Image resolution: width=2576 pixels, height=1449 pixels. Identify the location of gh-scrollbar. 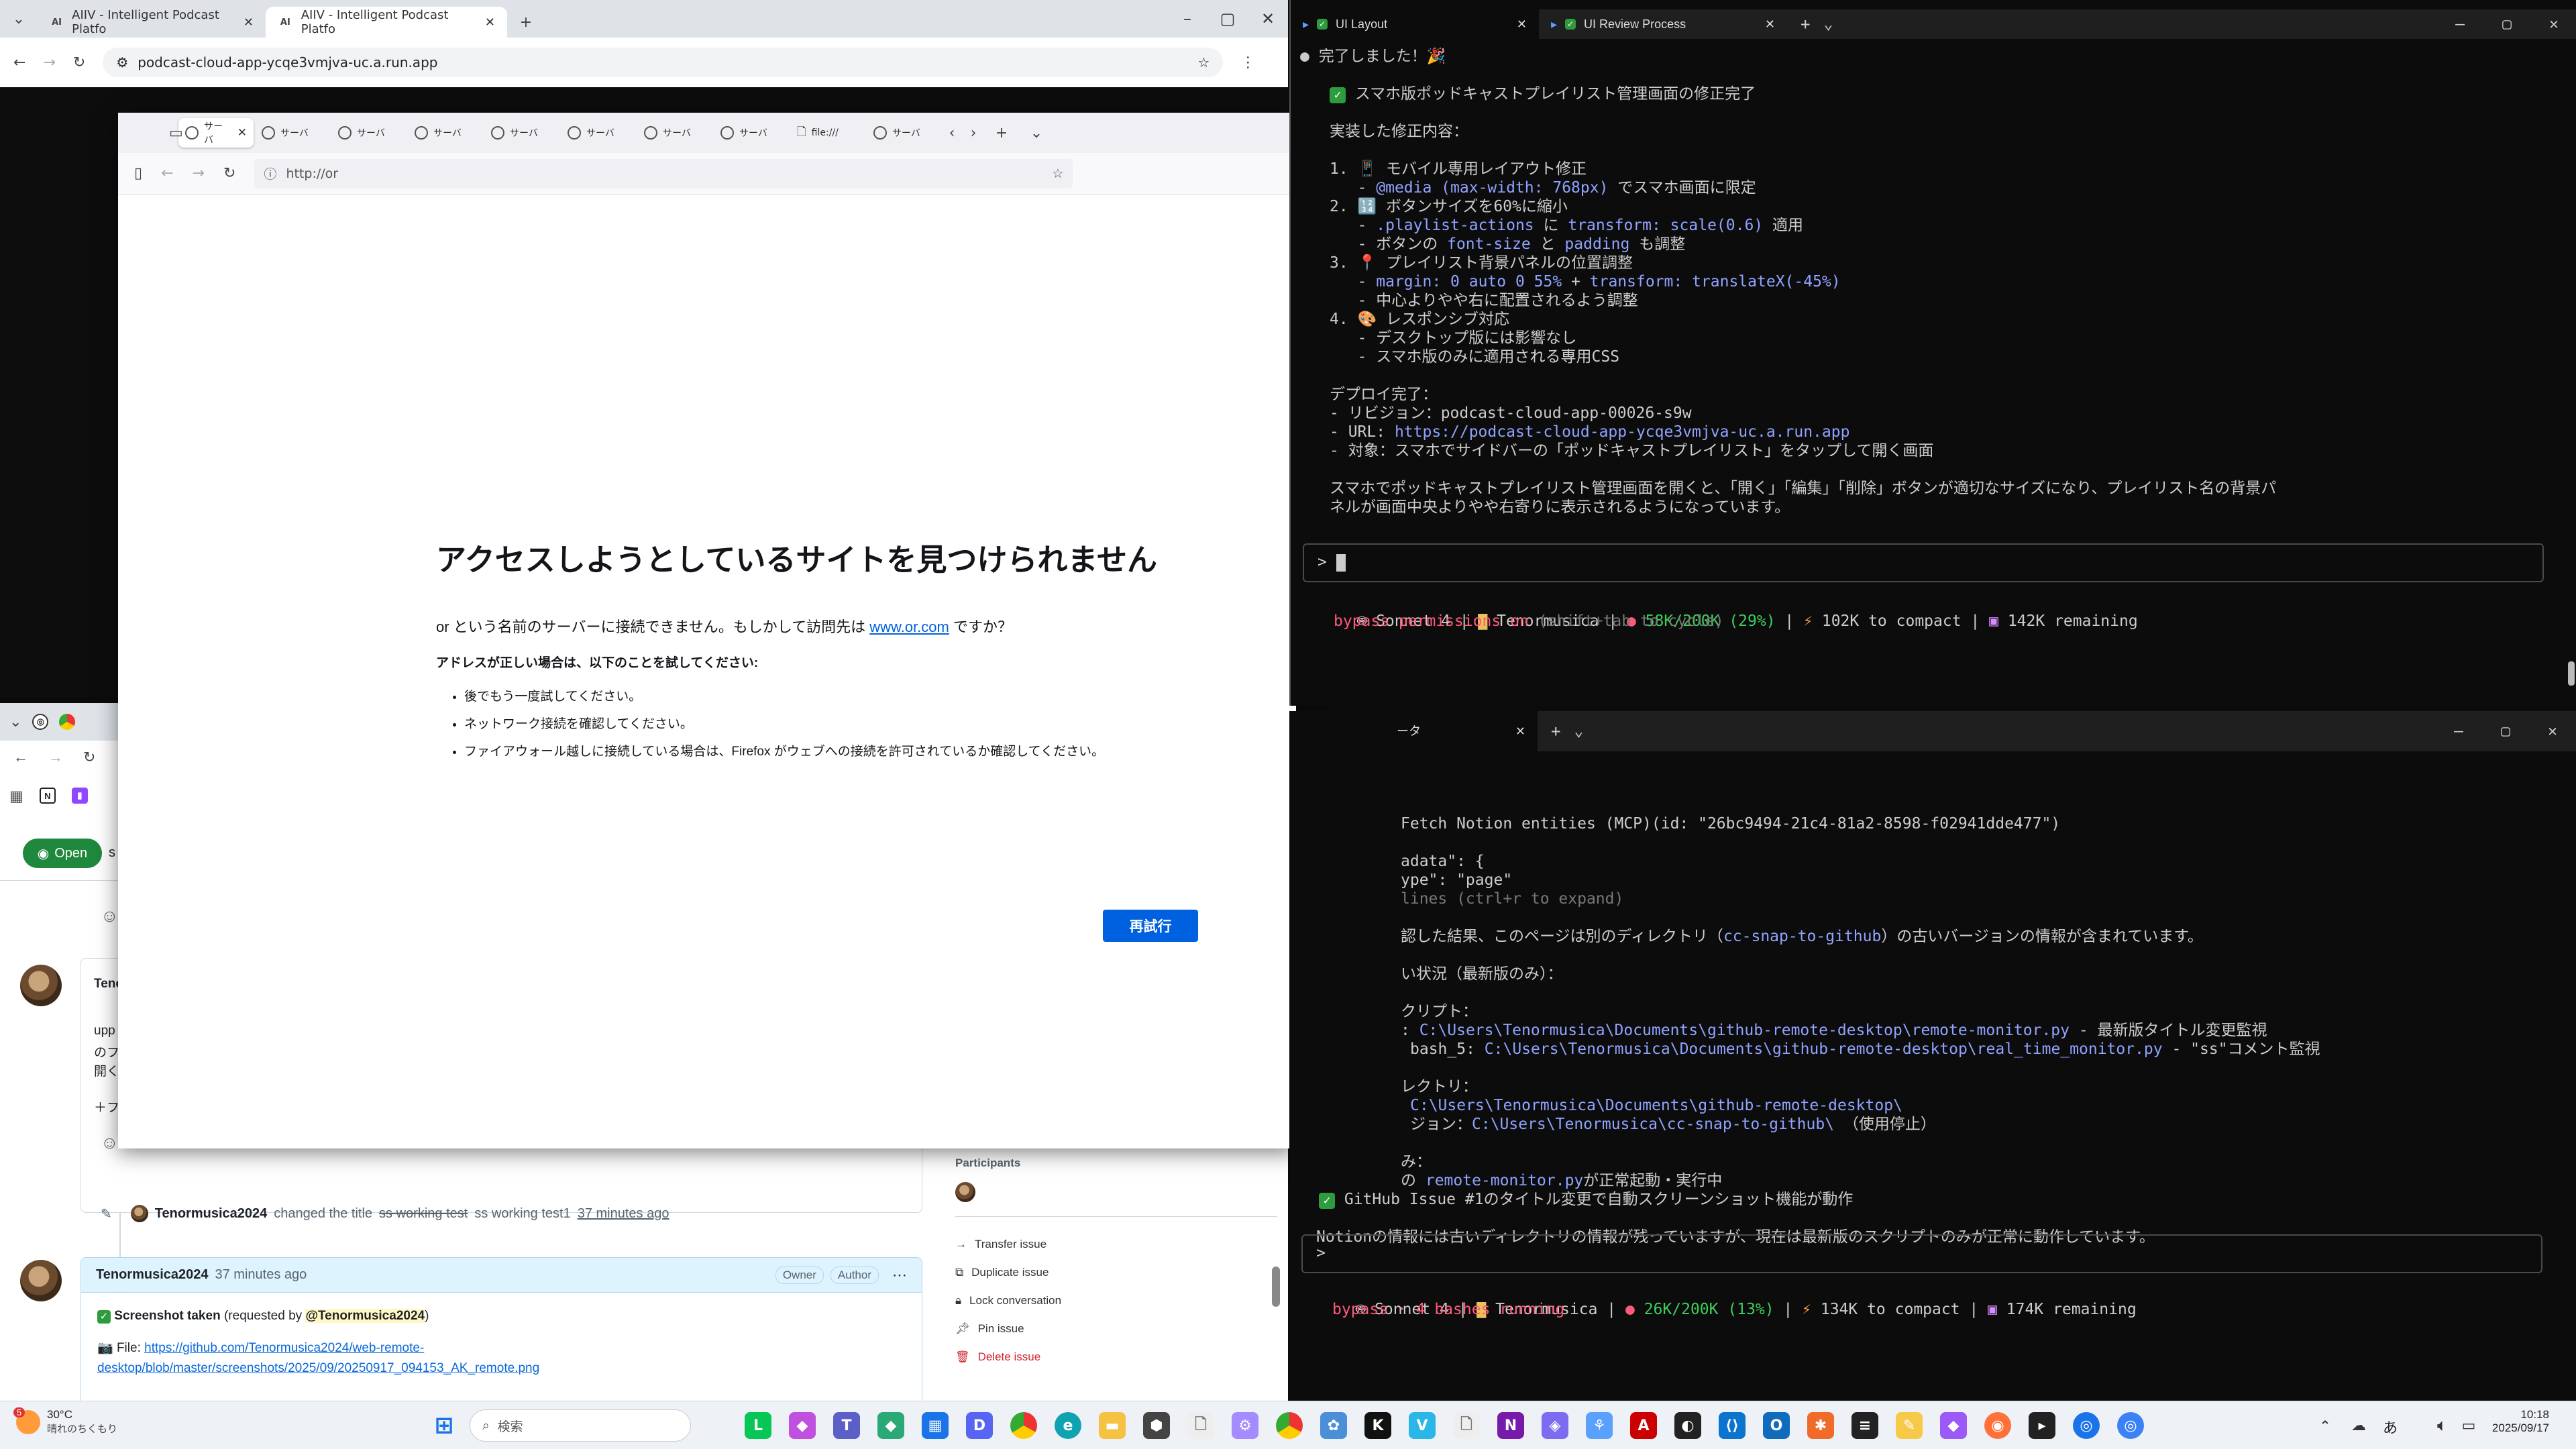
(1276, 1287).